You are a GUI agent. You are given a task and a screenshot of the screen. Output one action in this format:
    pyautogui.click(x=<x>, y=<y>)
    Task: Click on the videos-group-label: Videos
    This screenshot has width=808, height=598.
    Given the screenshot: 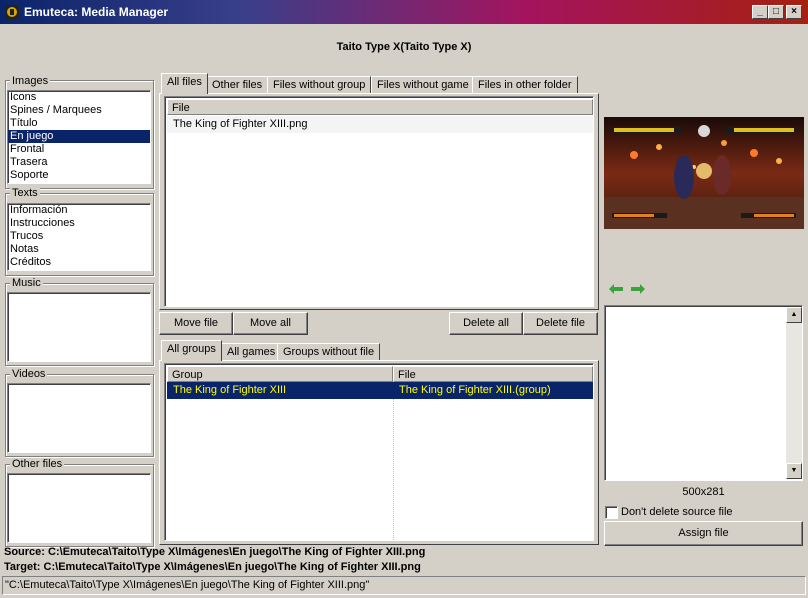 What is the action you would take?
    pyautogui.click(x=29, y=374)
    